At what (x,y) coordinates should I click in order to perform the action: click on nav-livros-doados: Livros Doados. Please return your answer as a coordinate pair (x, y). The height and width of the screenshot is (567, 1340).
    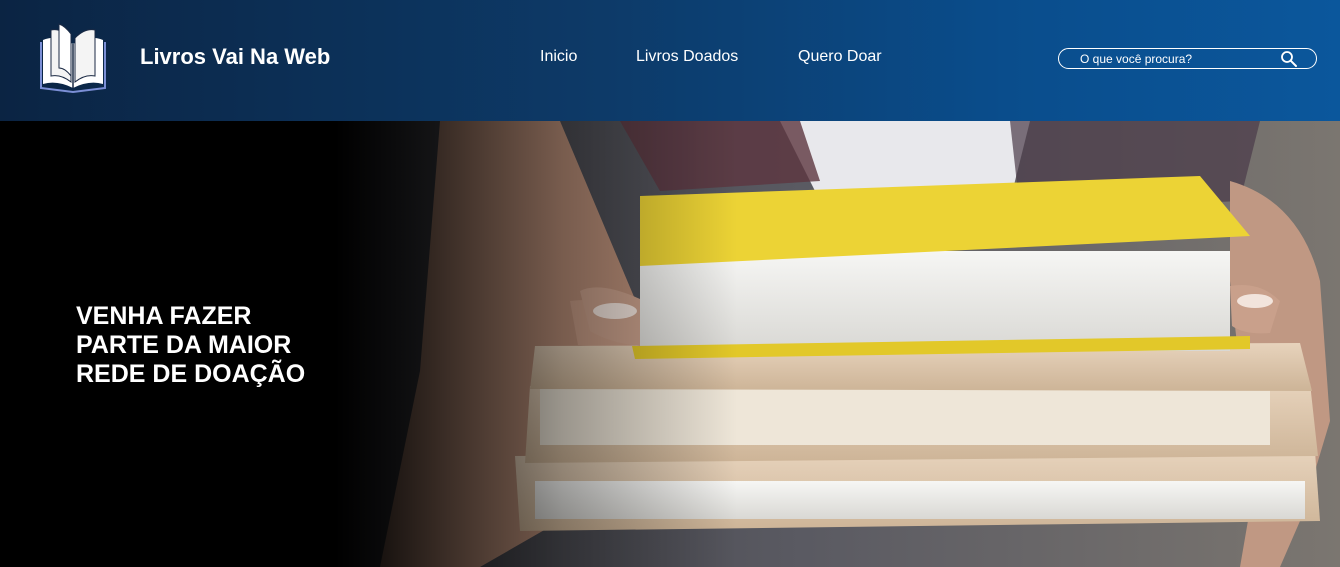
    Looking at the image, I should click on (687, 57).